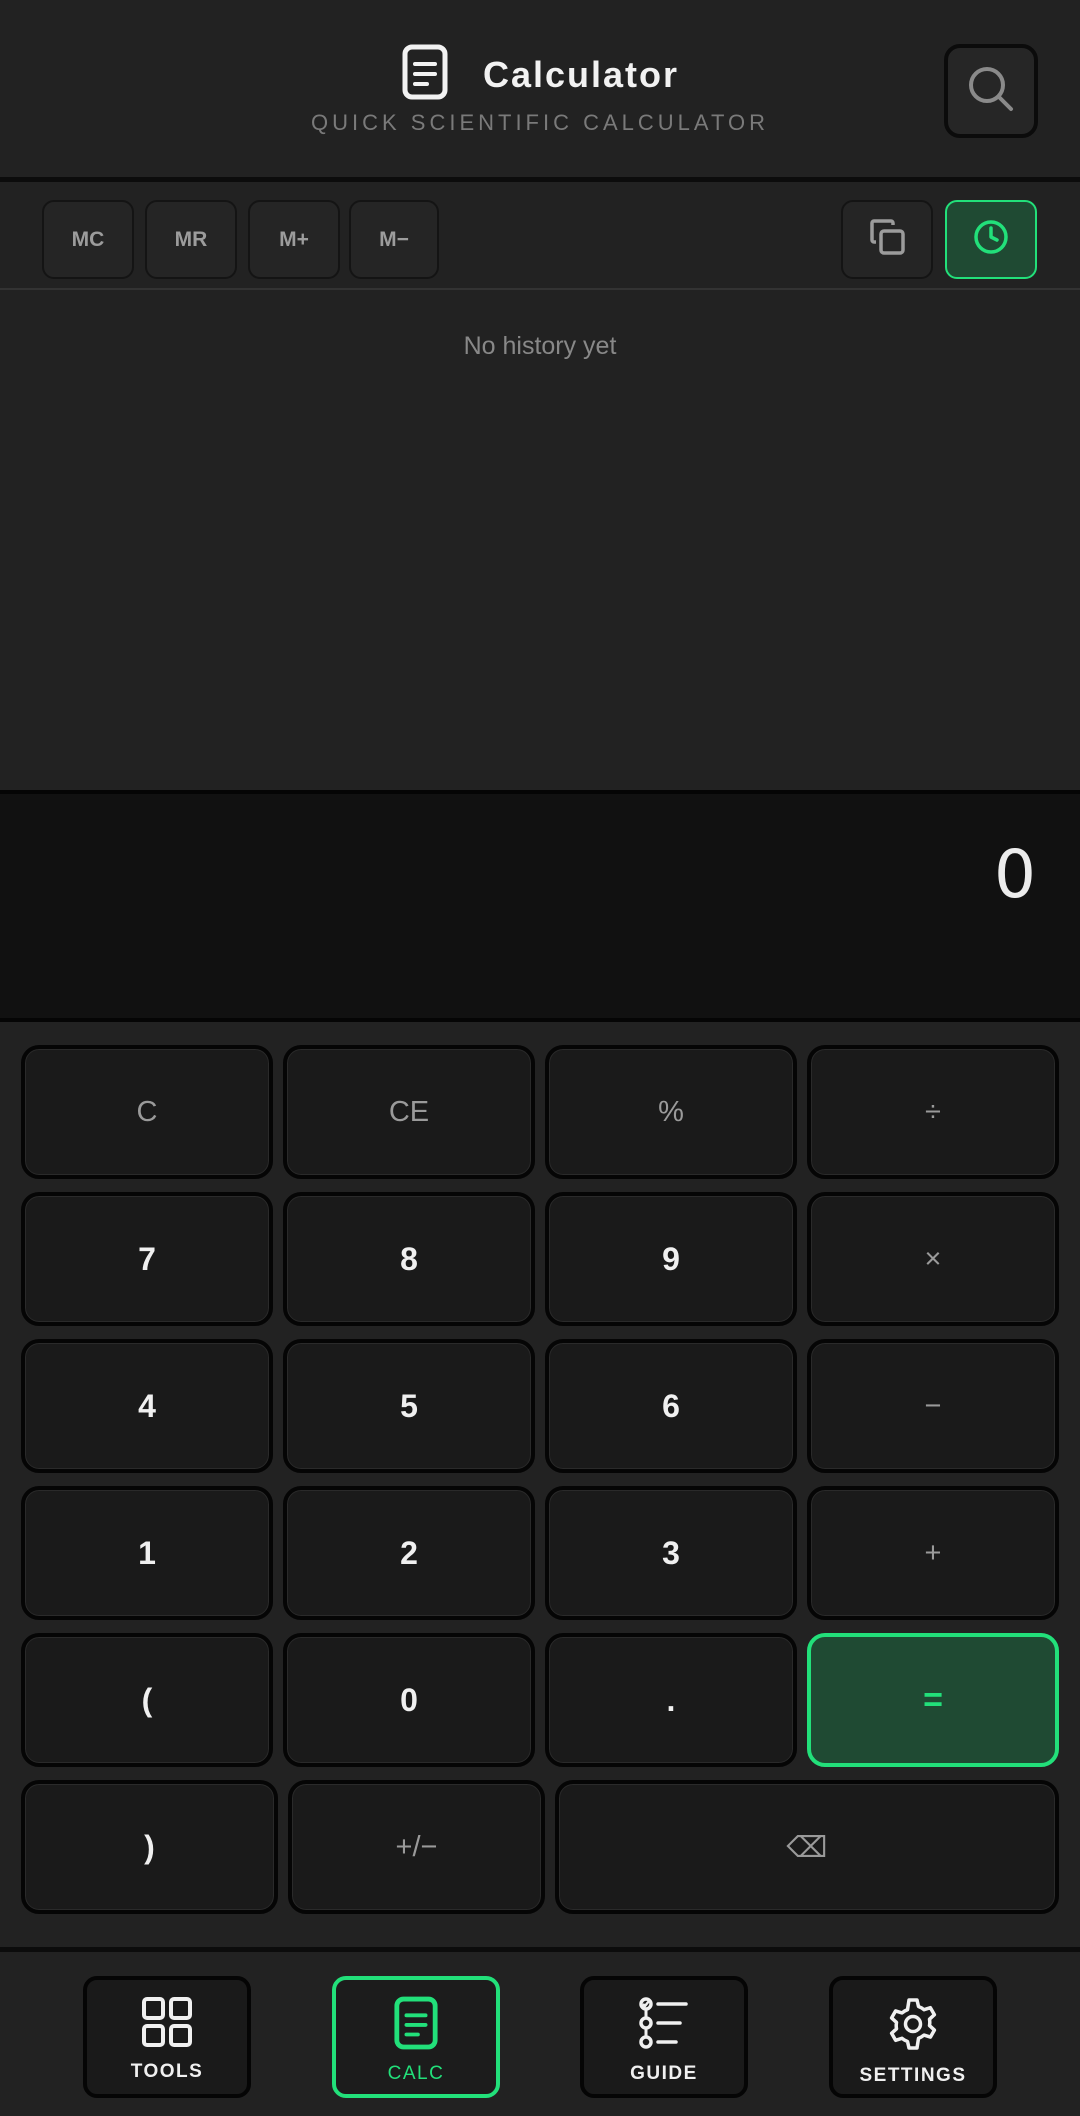  Describe the element at coordinates (540, 906) in the screenshot. I see `calculator-display: 0` at that location.